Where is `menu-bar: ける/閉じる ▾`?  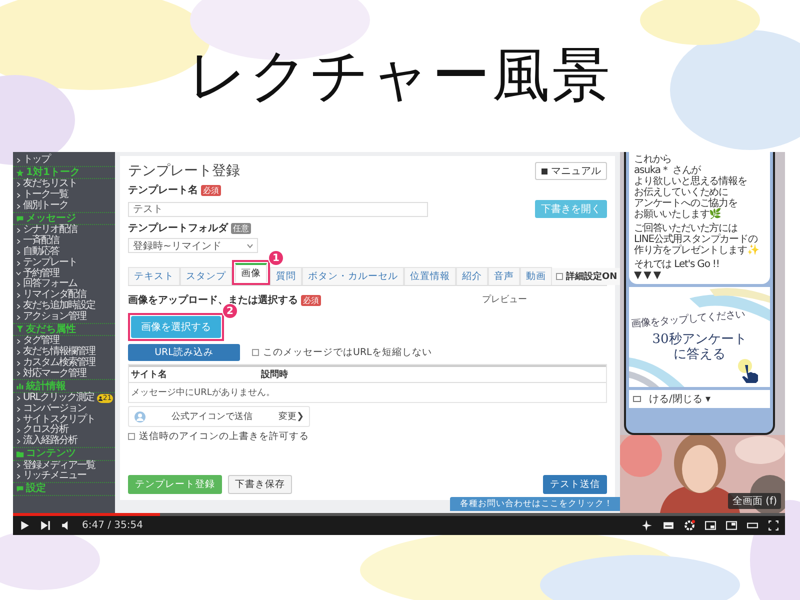 menu-bar: ける/閉じる ▾ is located at coordinates (699, 399).